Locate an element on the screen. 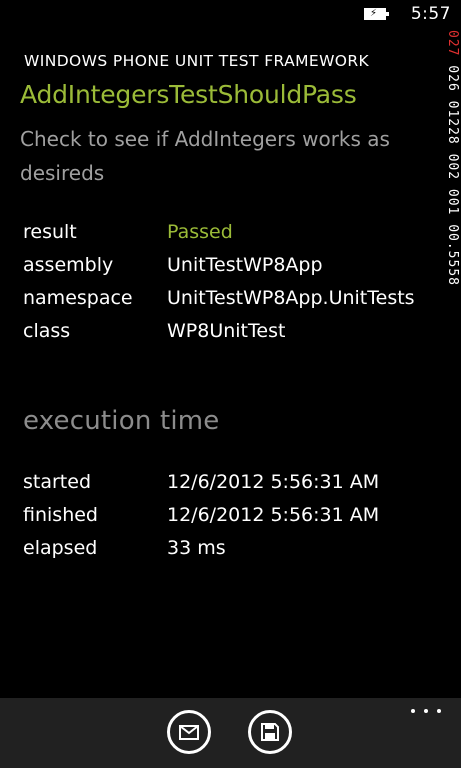 This screenshot has height=768, width=461. status-bar: ⚡ 5:57 is located at coordinates (230, 16).